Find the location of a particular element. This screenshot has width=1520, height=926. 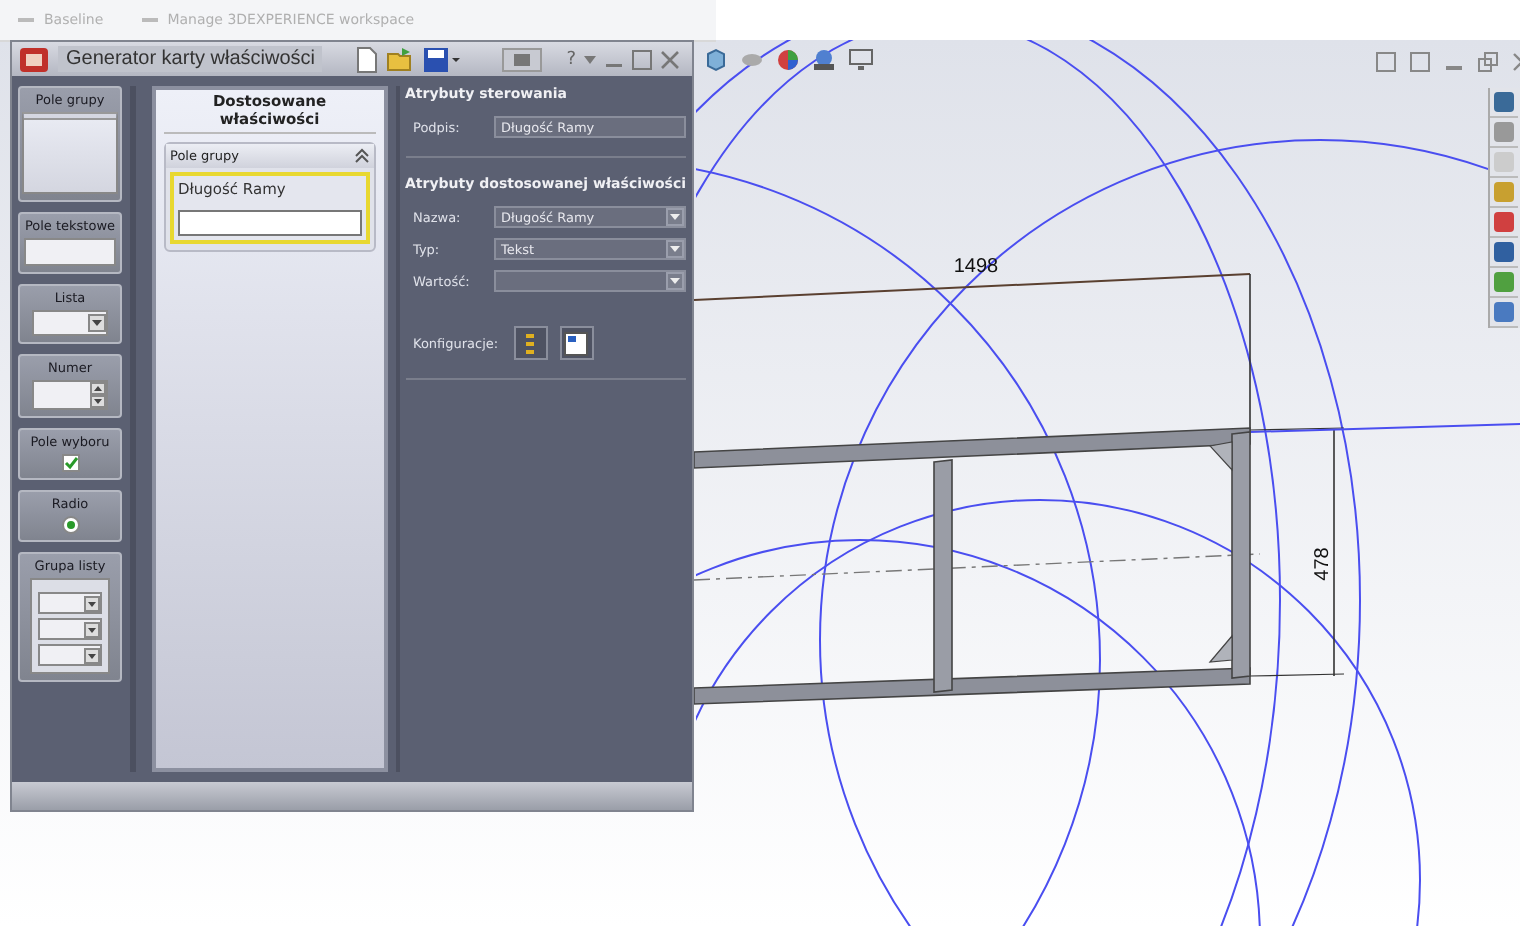

open-folder-icon is located at coordinates (400, 59).